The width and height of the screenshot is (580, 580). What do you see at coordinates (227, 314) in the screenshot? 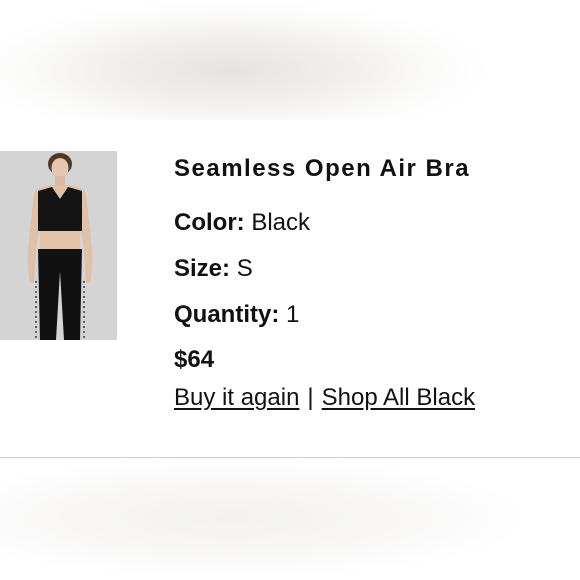
I see `quantity-label: Quantity:` at bounding box center [227, 314].